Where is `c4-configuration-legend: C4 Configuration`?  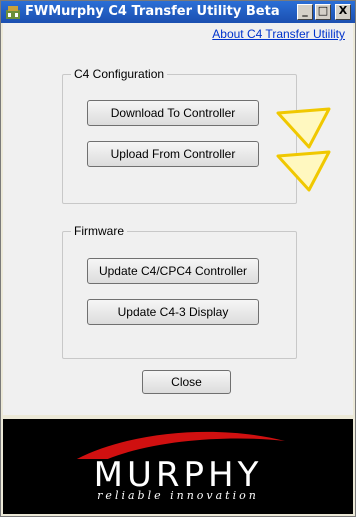 c4-configuration-legend: C4 Configuration is located at coordinates (119, 74).